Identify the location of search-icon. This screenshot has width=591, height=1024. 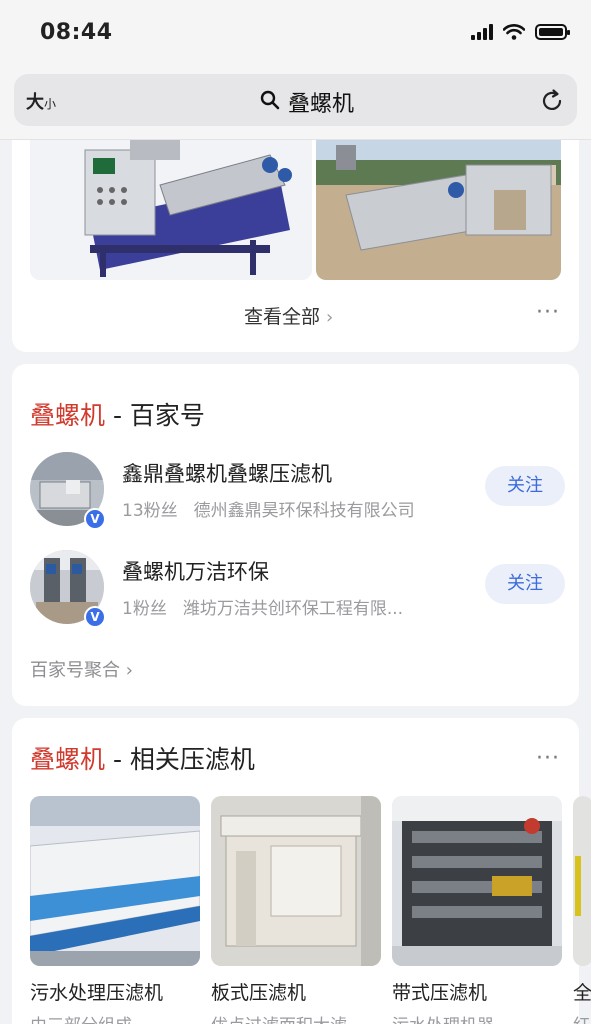
(270, 100).